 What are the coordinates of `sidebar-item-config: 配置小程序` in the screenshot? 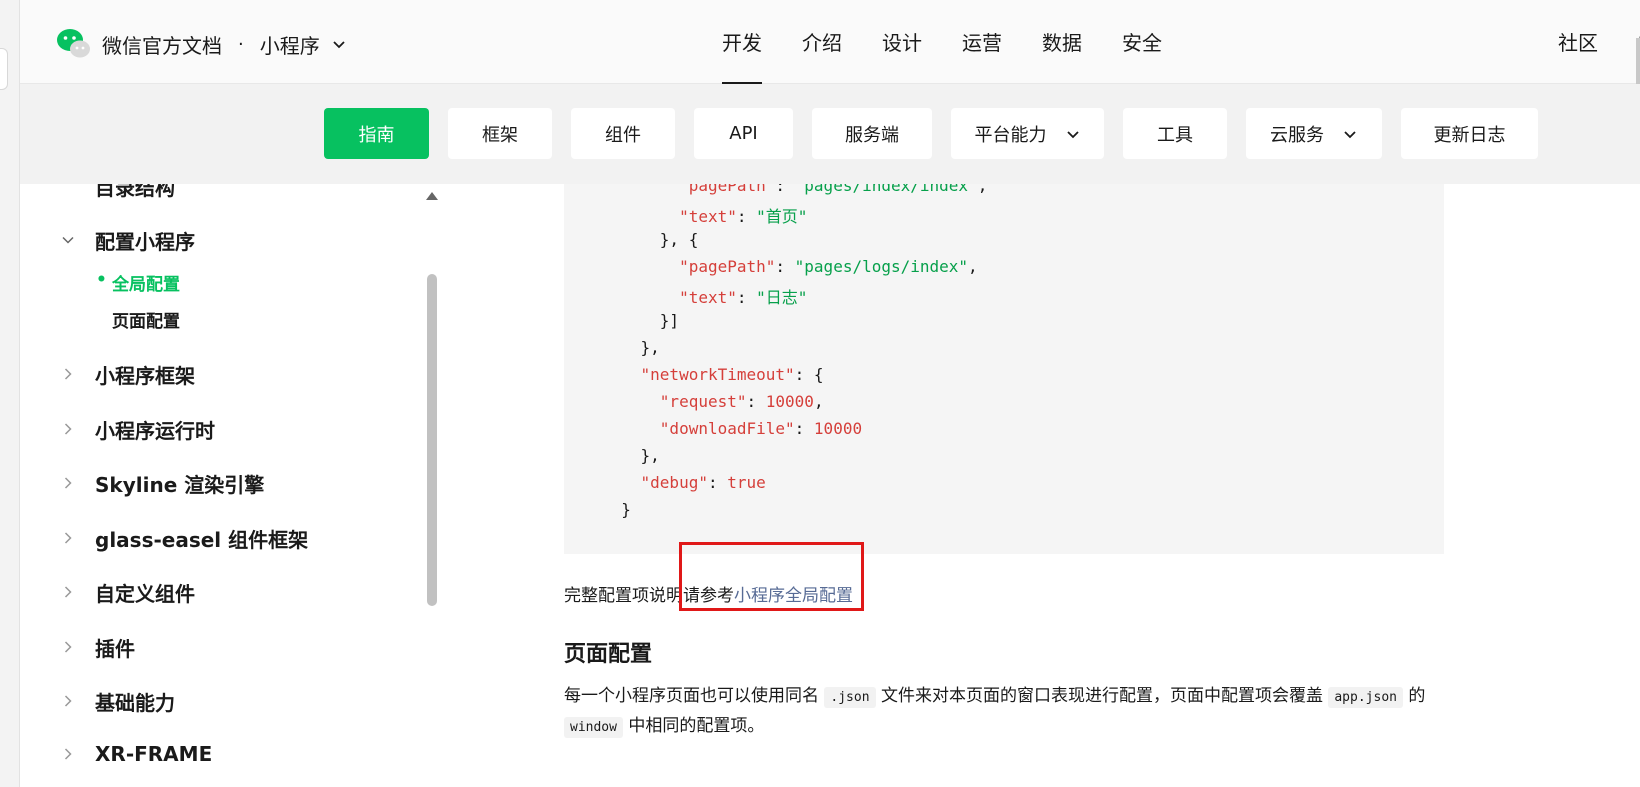 It's located at (230, 241).